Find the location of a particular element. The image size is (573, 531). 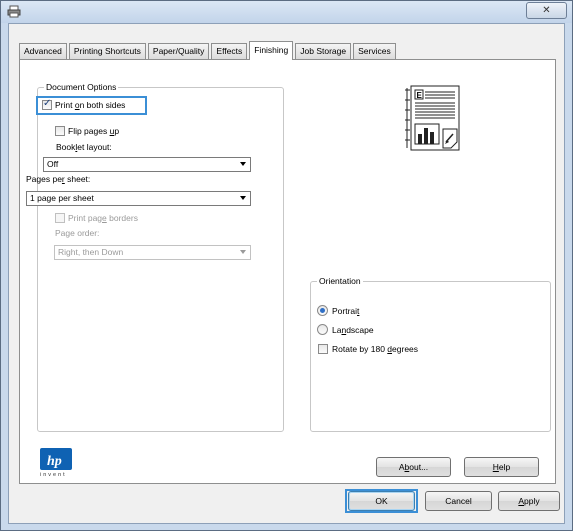

document-preview-icon: E is located at coordinates (432, 118).